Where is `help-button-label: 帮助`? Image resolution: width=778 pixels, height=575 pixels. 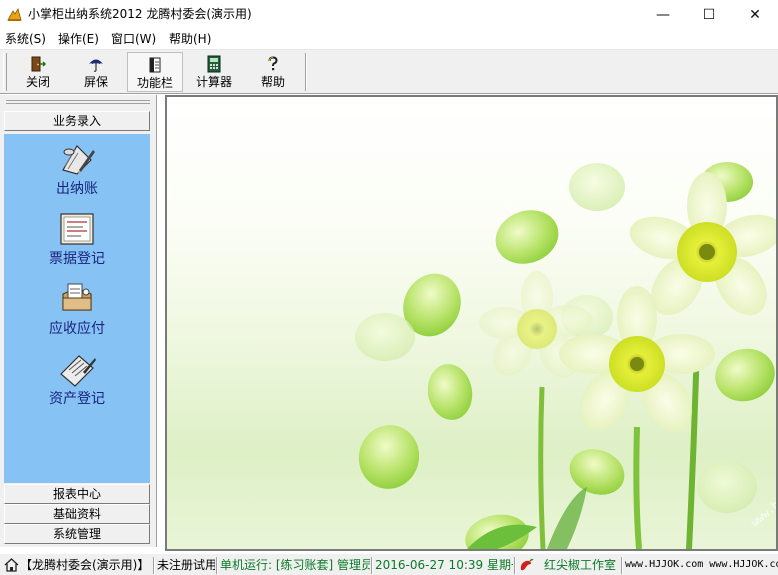 help-button-label: 帮助 is located at coordinates (272, 82).